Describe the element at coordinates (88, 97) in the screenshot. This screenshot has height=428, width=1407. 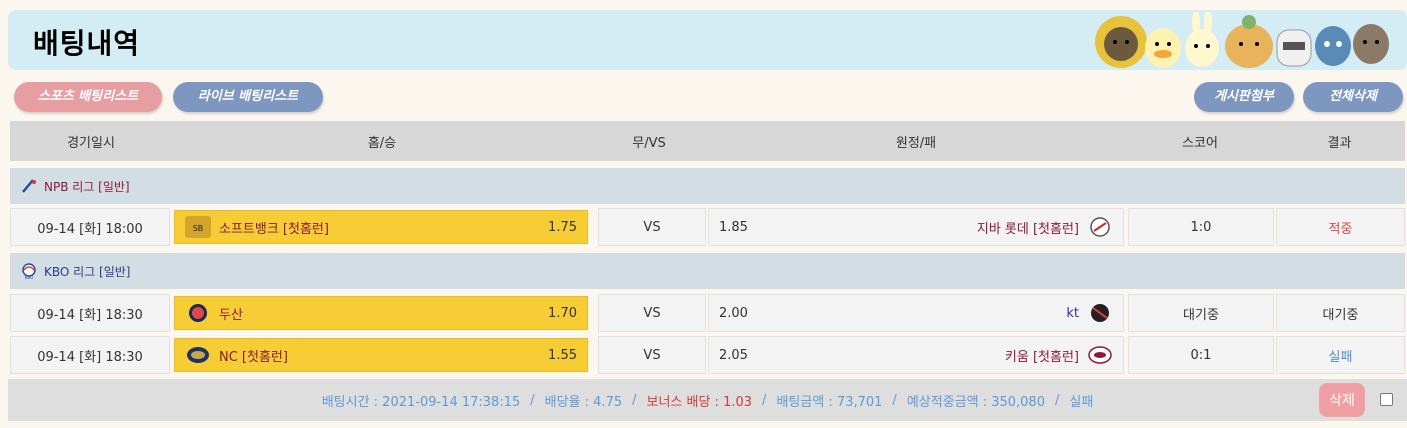
I see `sports-betting-list-button: 스포츠 배팅리스트` at that location.